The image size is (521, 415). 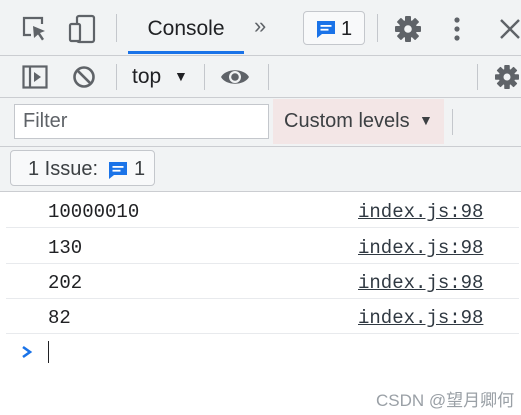 What do you see at coordinates (347, 121) in the screenshot?
I see `log-levels-label: Custom levels` at bounding box center [347, 121].